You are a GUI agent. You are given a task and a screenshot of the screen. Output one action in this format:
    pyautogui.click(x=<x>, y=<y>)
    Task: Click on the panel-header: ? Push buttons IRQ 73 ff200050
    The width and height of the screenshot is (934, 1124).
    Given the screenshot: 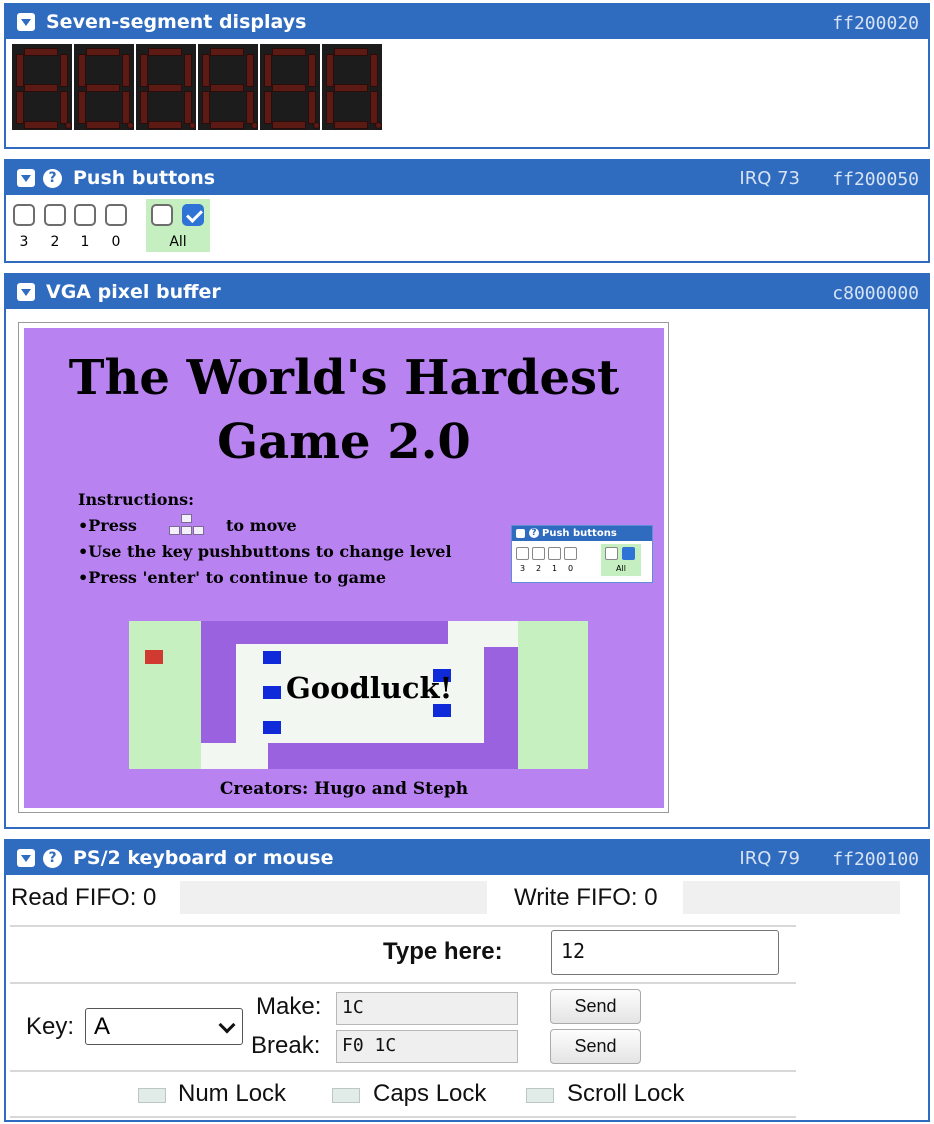 What is the action you would take?
    pyautogui.click(x=467, y=178)
    